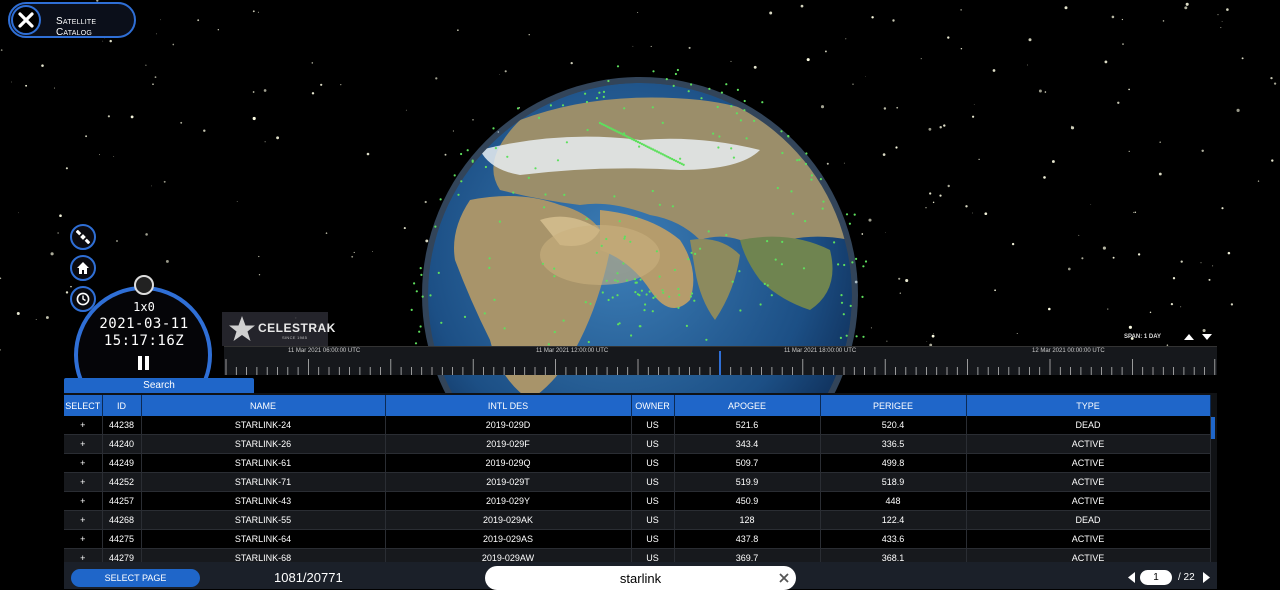 The image size is (1280, 590). What do you see at coordinates (1143, 337) in the screenshot?
I see `timeline-span: SPAN: 1 DAY` at bounding box center [1143, 337].